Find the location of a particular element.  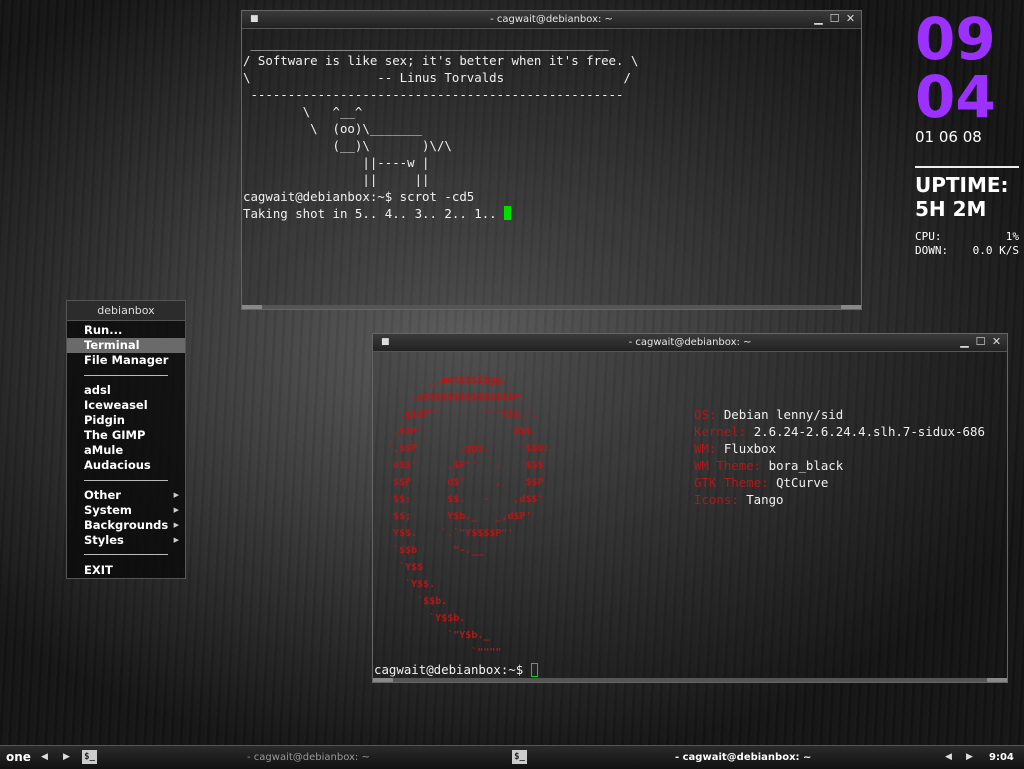

system-info-row: WM Theme: bora_black is located at coordinates (839, 465).